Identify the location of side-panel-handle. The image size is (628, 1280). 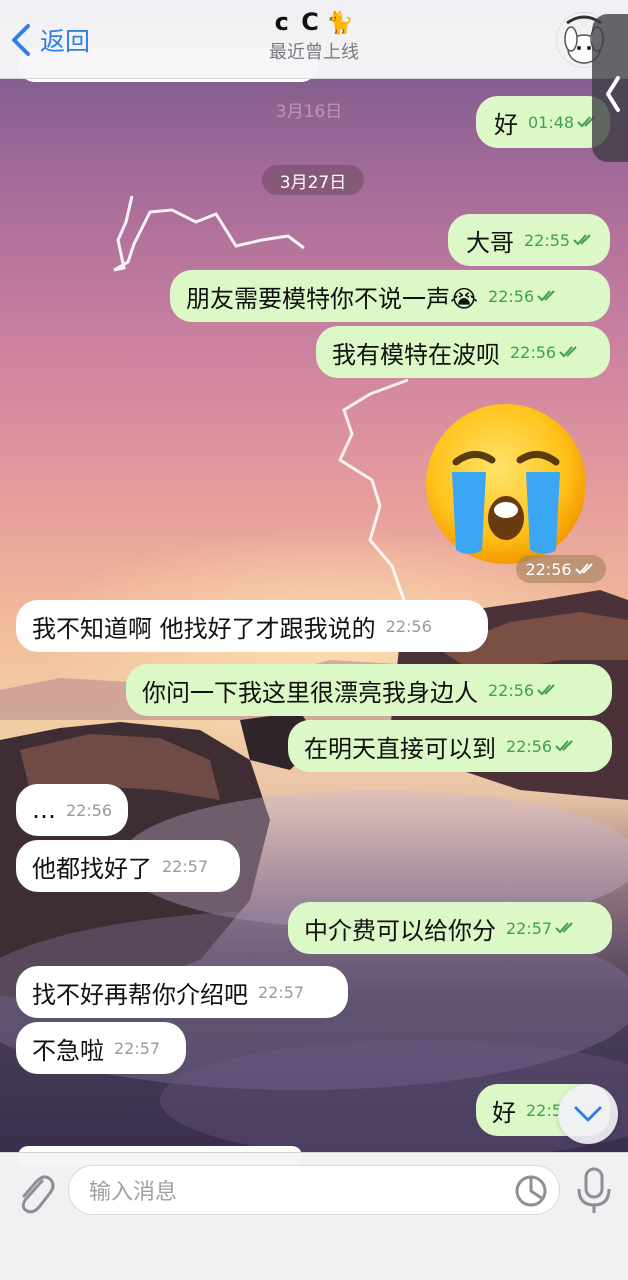
(610, 88).